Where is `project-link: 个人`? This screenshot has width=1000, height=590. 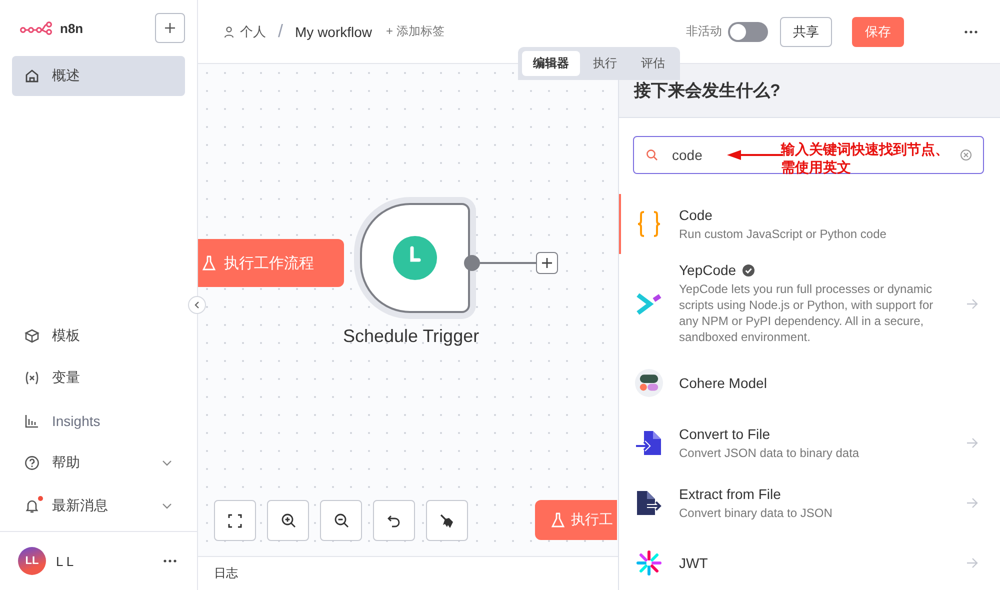 project-link: 个人 is located at coordinates (253, 31).